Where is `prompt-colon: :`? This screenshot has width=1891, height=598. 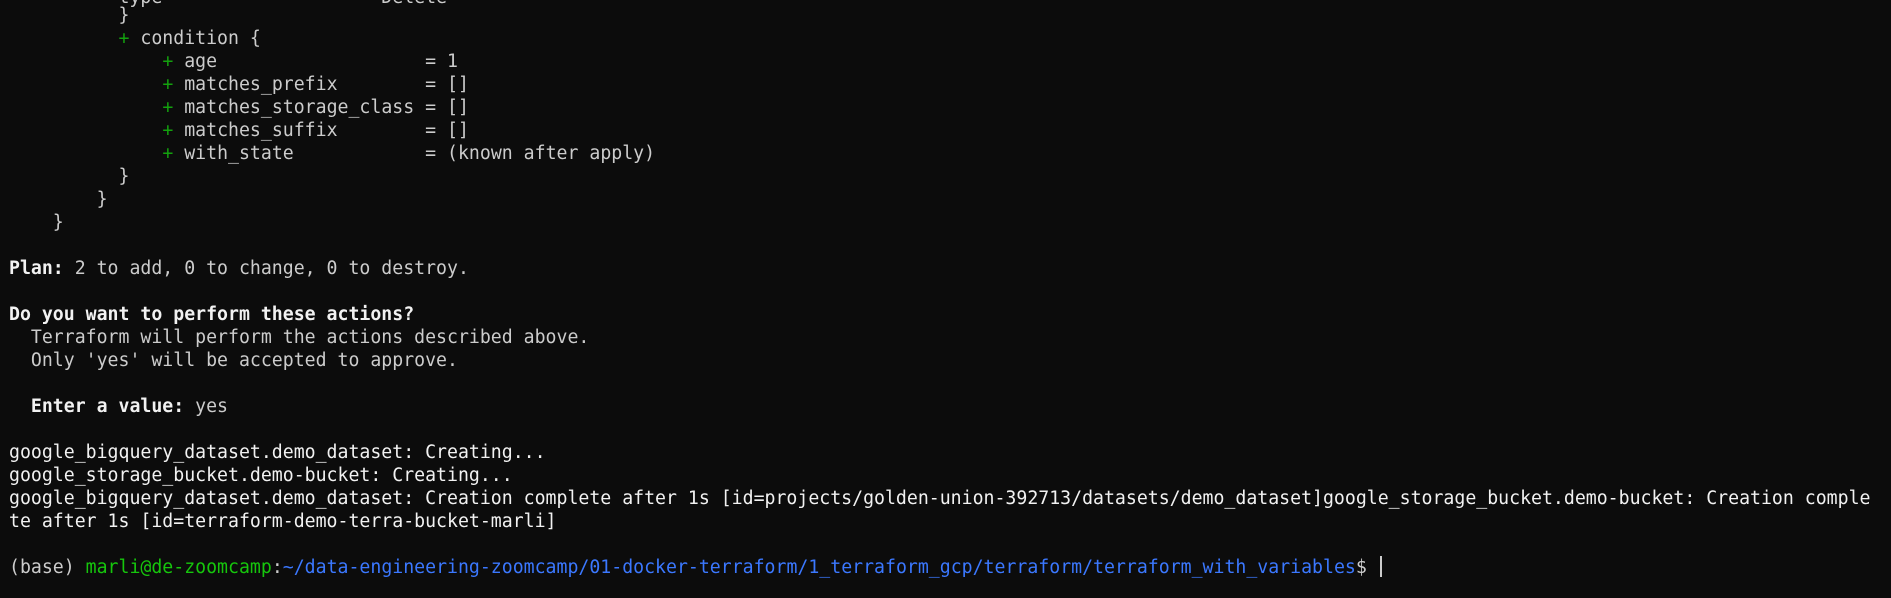
prompt-colon: : is located at coordinates (277, 567).